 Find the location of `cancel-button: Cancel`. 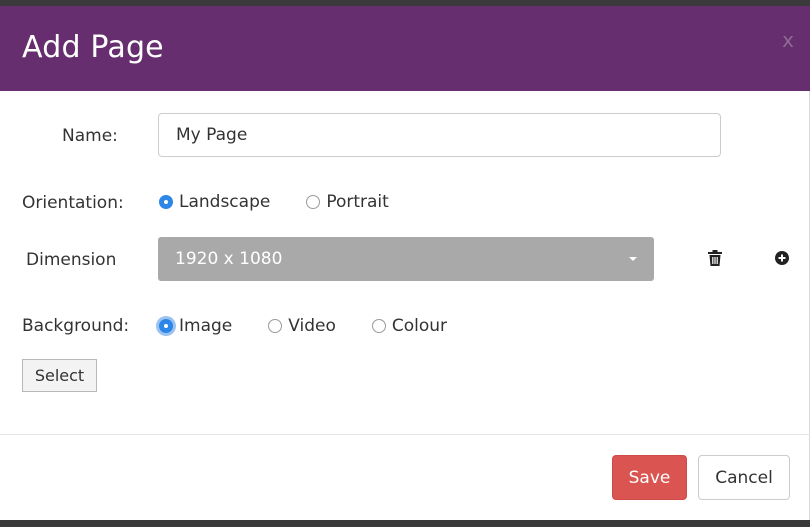

cancel-button: Cancel is located at coordinates (744, 477).